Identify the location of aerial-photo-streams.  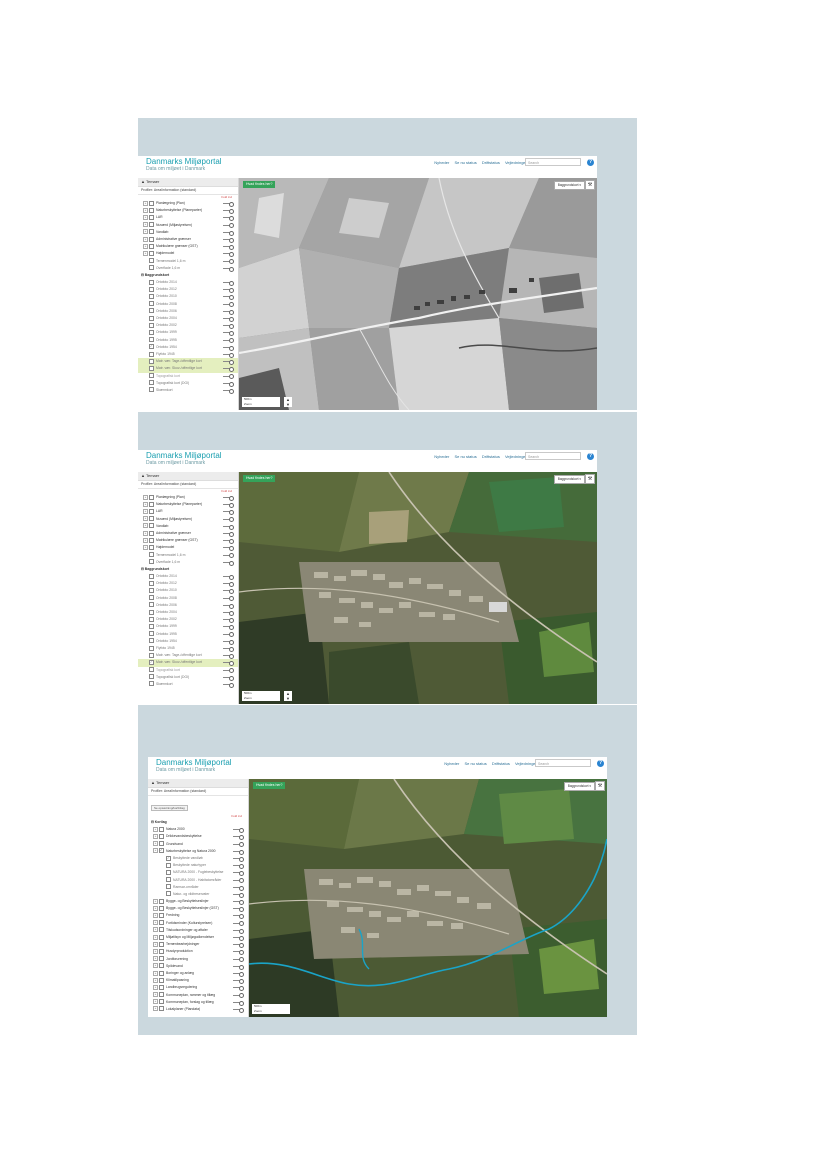
(428, 898).